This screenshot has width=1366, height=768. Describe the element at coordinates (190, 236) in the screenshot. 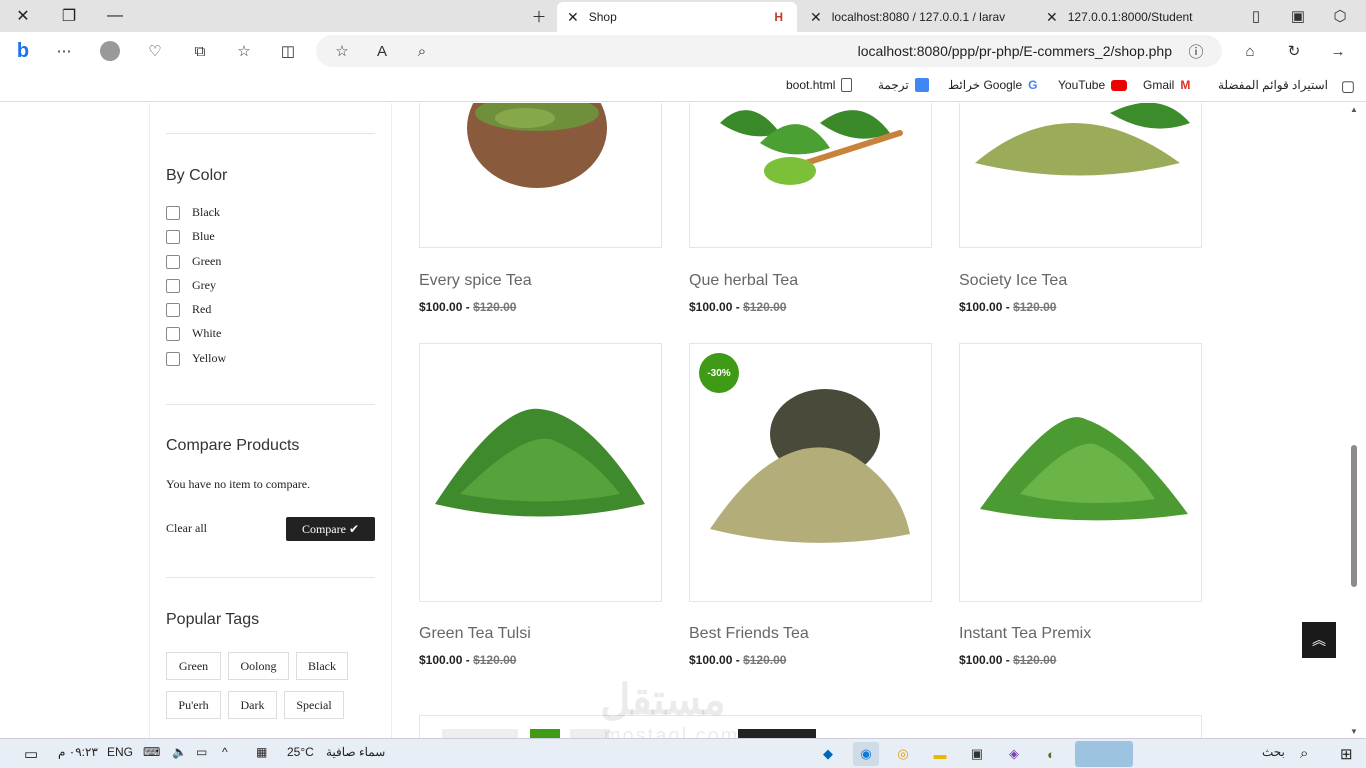

I see `color-filter-blue: Blue` at that location.